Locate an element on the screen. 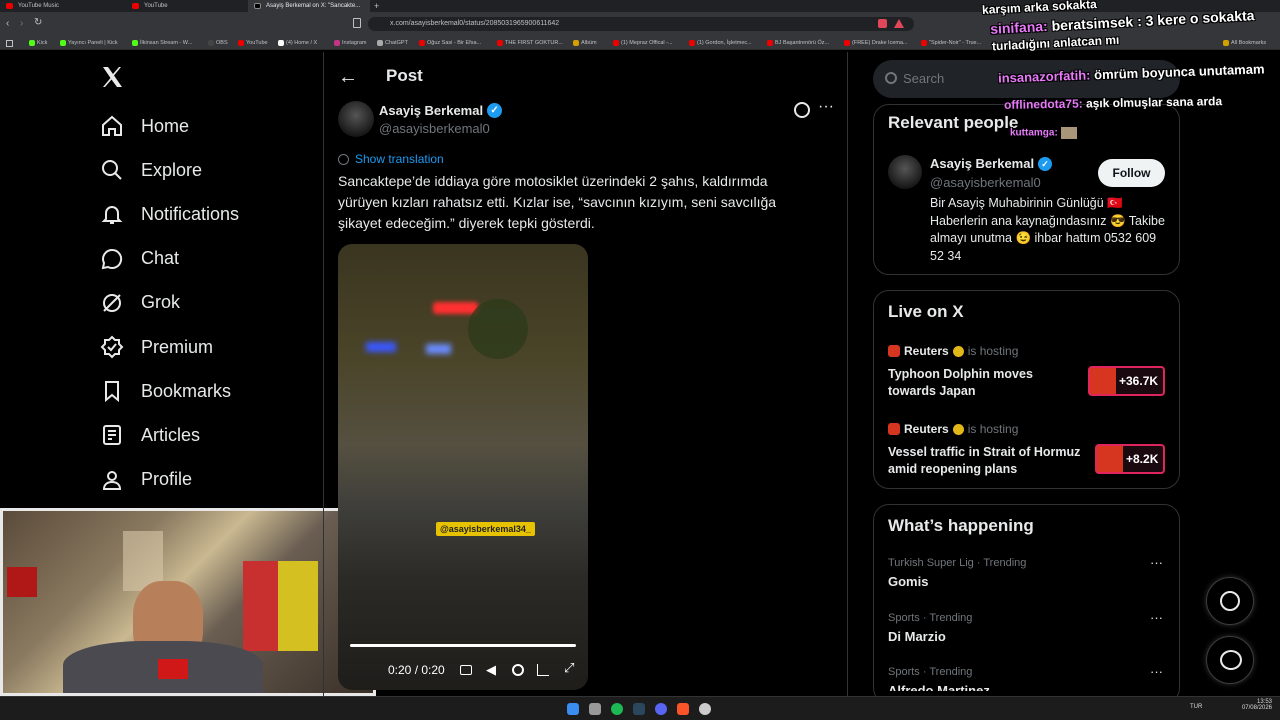 The width and height of the screenshot is (1280, 720). nav-item-notifications: Notifications is located at coordinates (169, 214).